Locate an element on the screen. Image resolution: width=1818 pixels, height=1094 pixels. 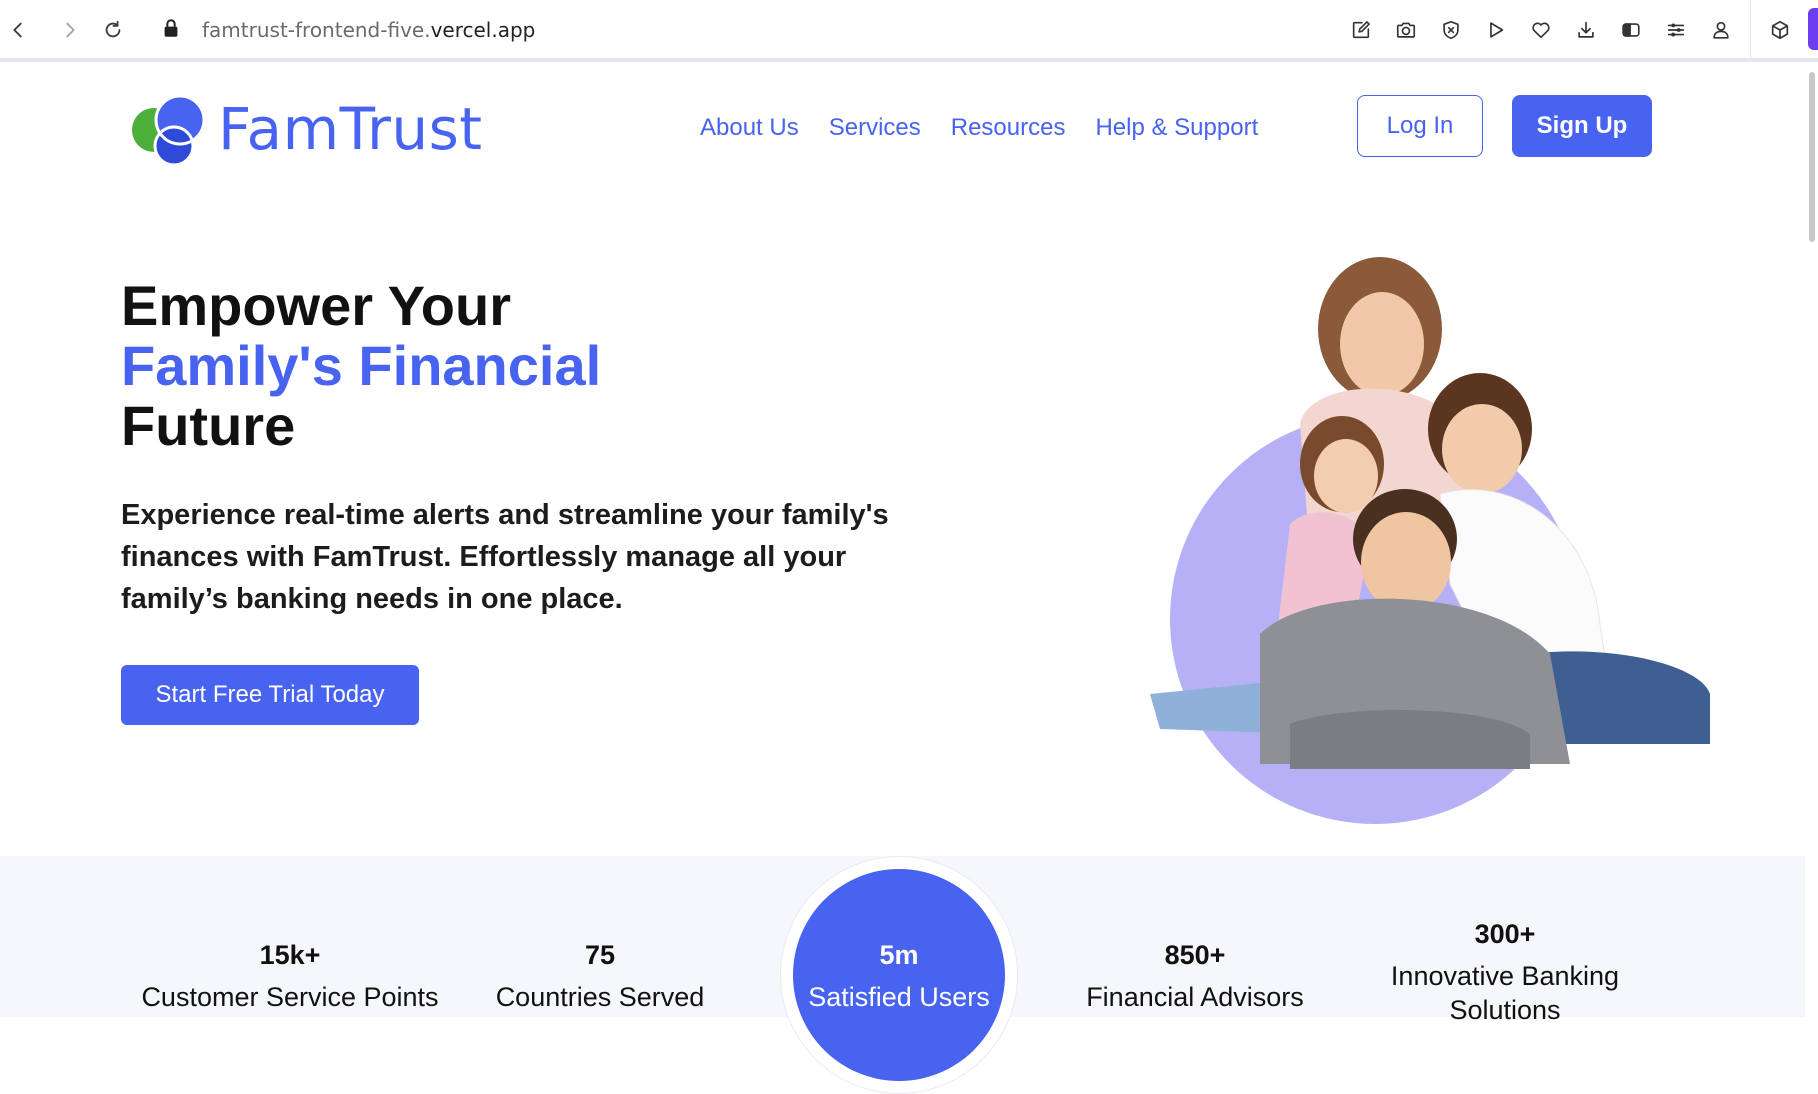
extension-panel-edge is located at coordinates (1813, 29).